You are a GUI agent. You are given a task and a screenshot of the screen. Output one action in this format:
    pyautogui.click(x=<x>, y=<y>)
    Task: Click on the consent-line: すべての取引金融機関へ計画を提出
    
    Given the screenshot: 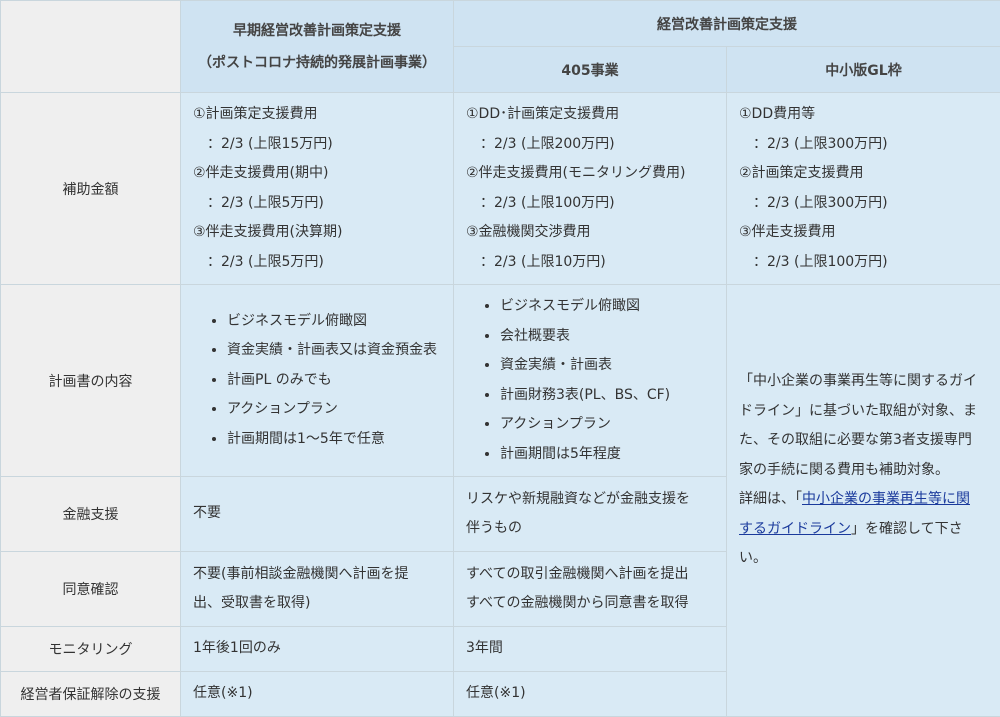 What is the action you would take?
    pyautogui.click(x=590, y=575)
    